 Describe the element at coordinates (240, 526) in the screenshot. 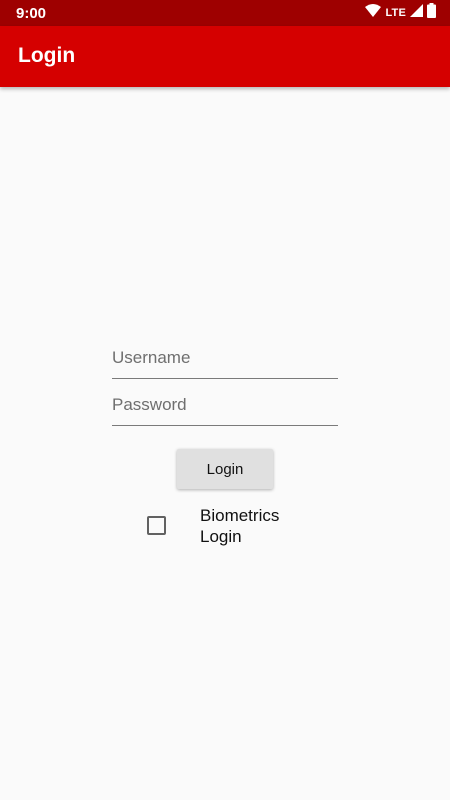

I see `biometrics-label: Biometrics Login` at that location.